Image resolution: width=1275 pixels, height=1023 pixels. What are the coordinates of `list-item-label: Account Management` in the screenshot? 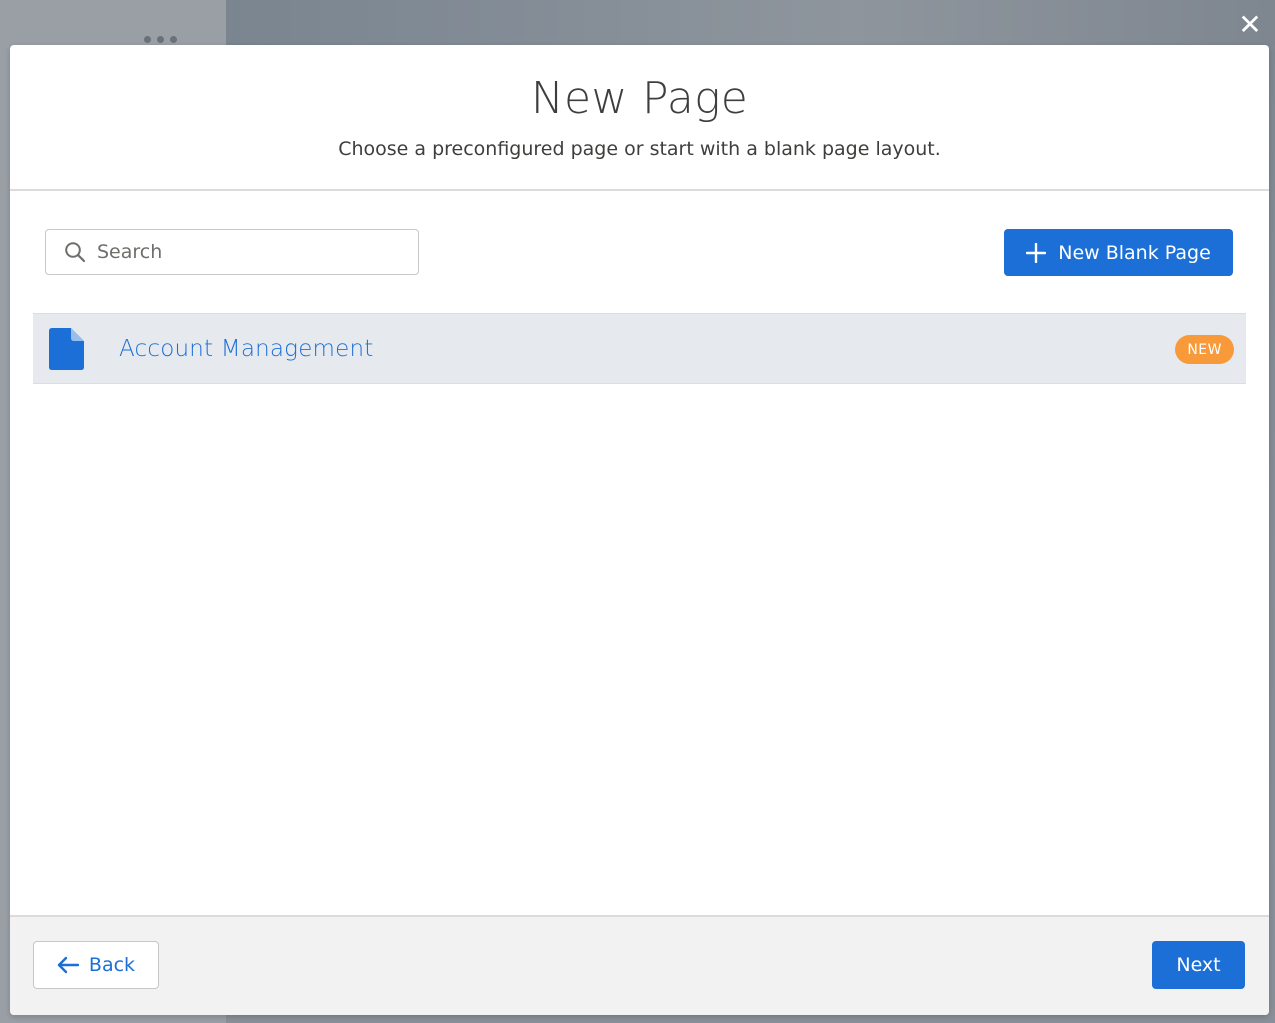 It's located at (246, 348).